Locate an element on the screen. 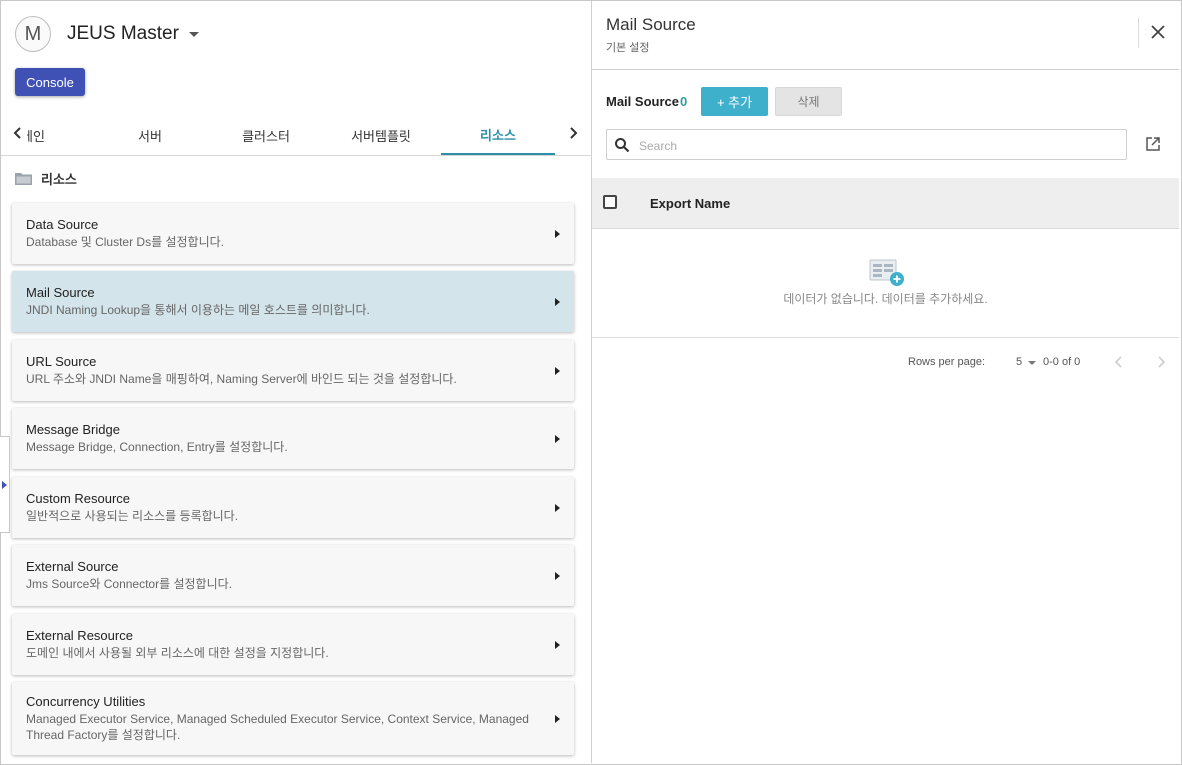 Image resolution: width=1182 pixels, height=765 pixels. section-header: 리소스 is located at coordinates (46, 178).